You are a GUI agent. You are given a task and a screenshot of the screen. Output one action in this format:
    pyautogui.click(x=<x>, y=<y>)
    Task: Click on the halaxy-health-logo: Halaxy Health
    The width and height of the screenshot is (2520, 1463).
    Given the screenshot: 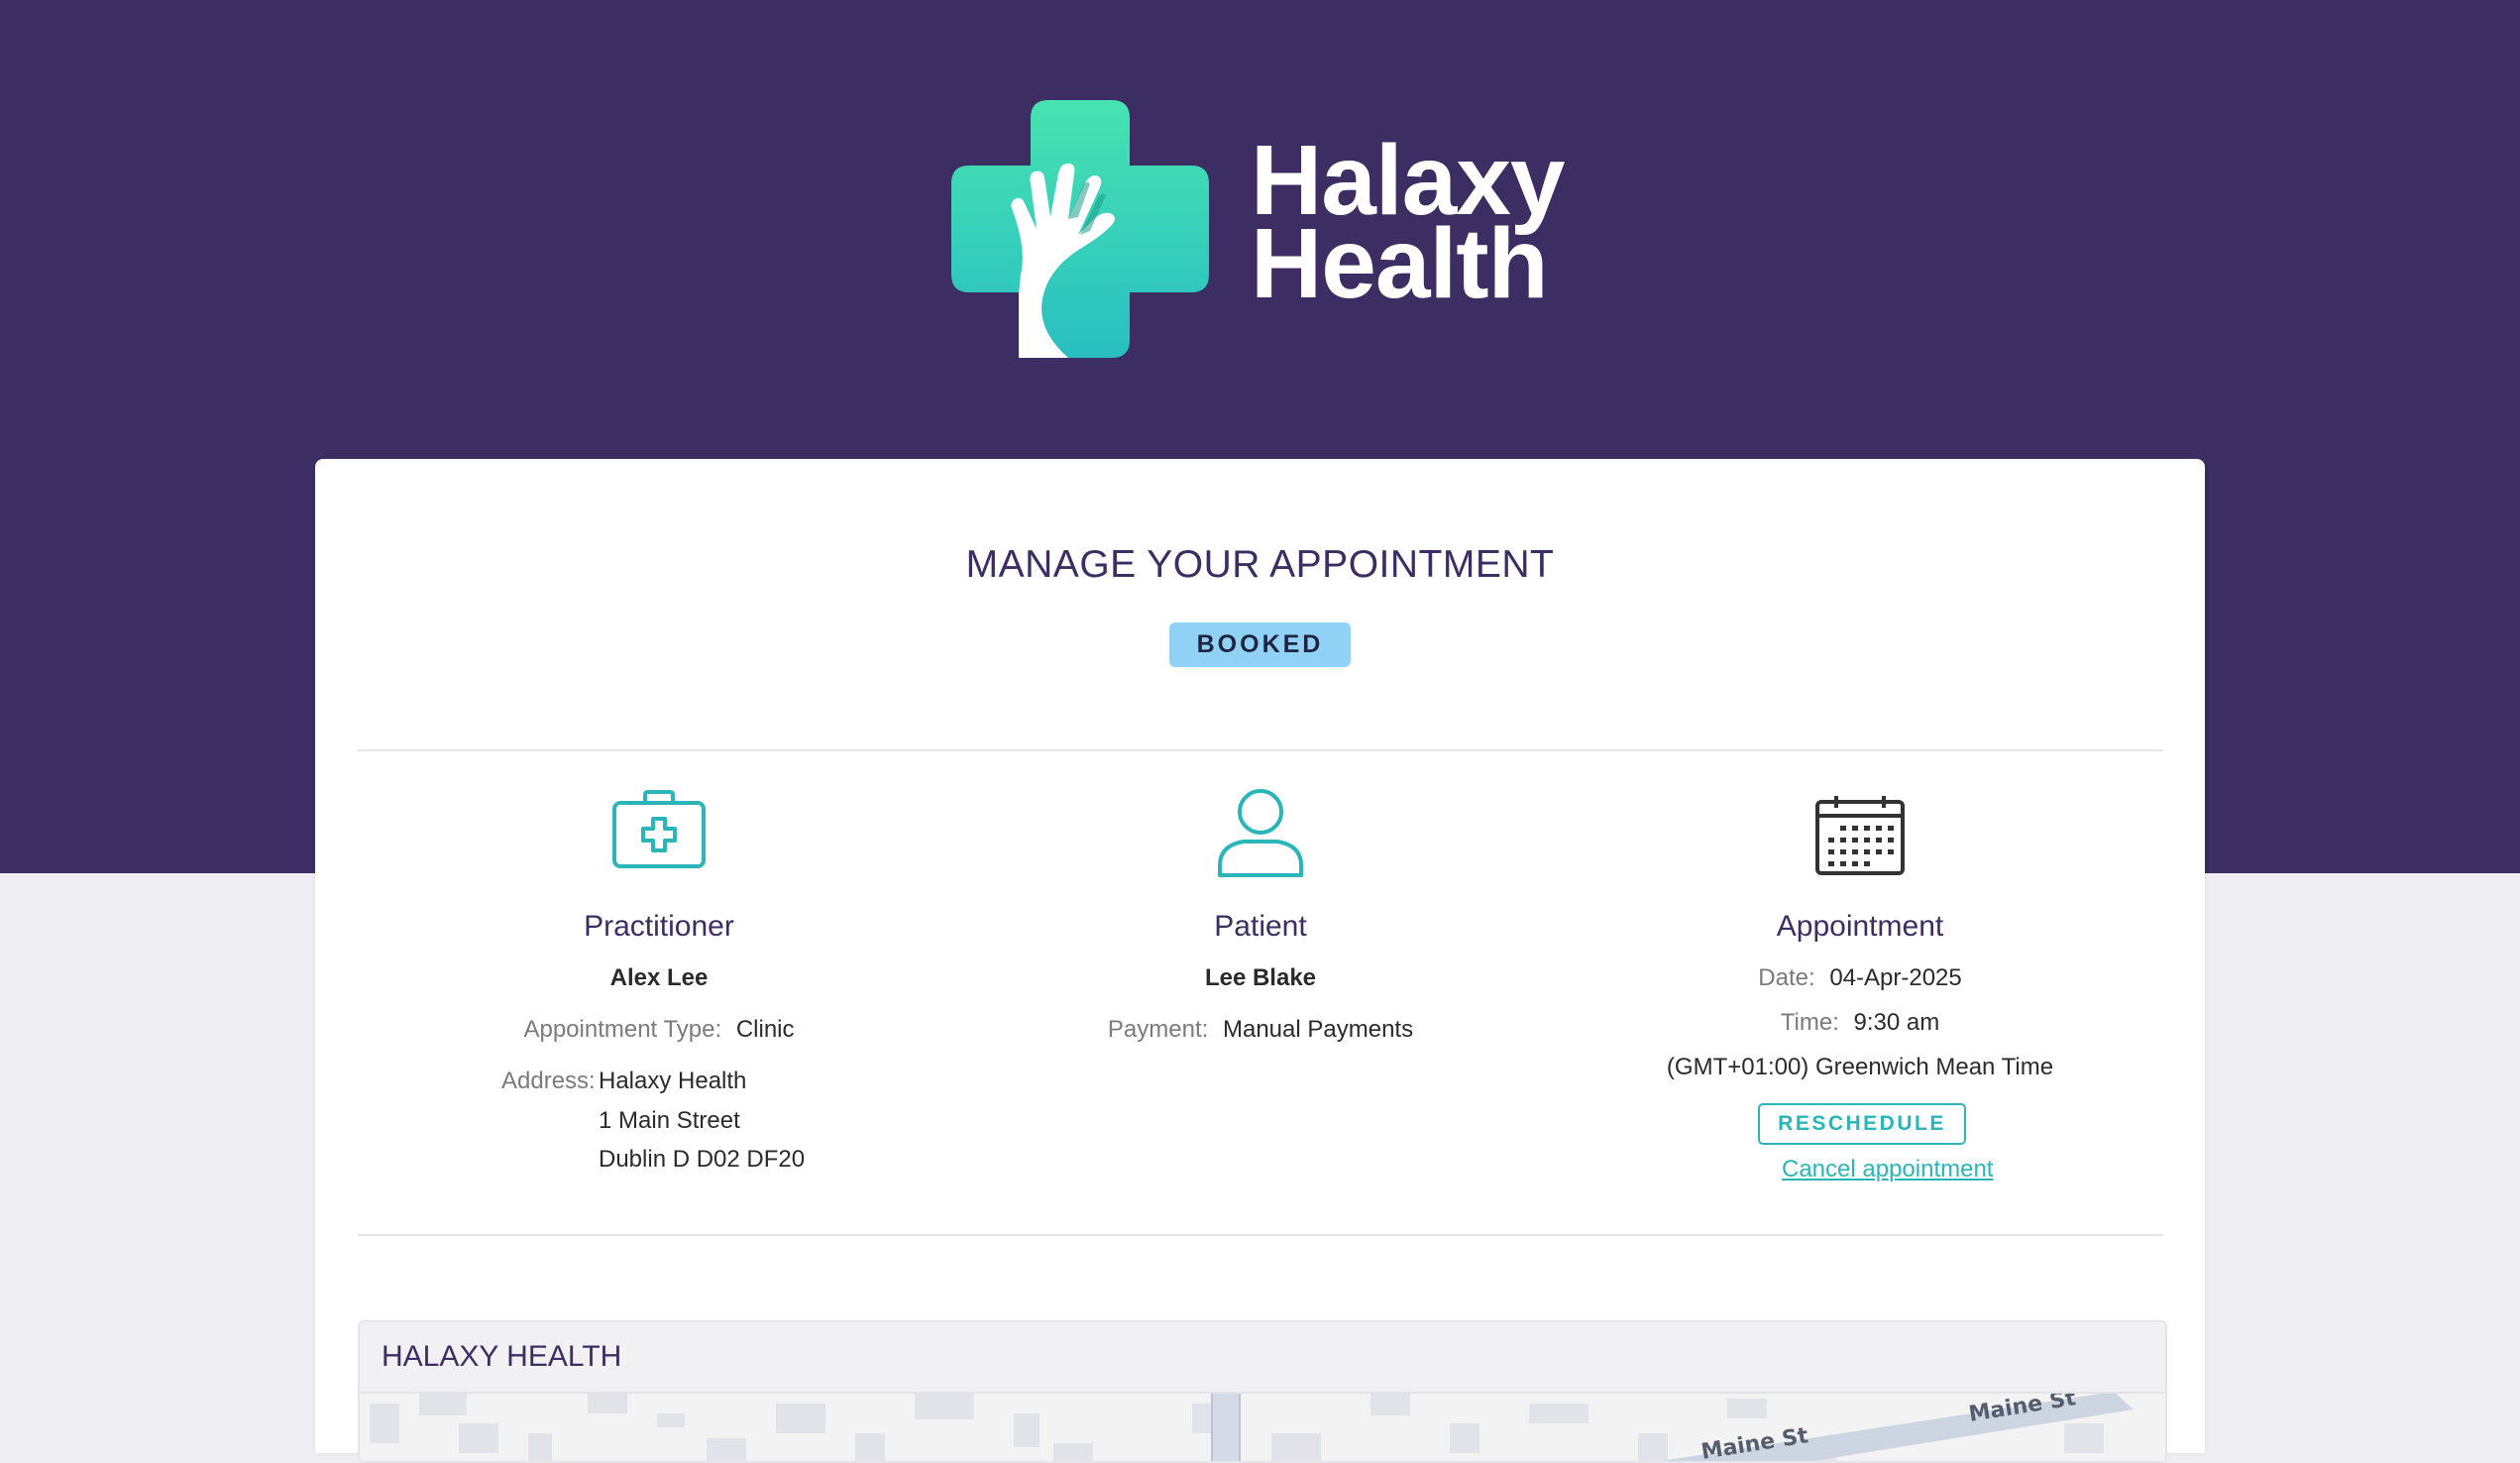 What is the action you would take?
    pyautogui.click(x=1268, y=229)
    